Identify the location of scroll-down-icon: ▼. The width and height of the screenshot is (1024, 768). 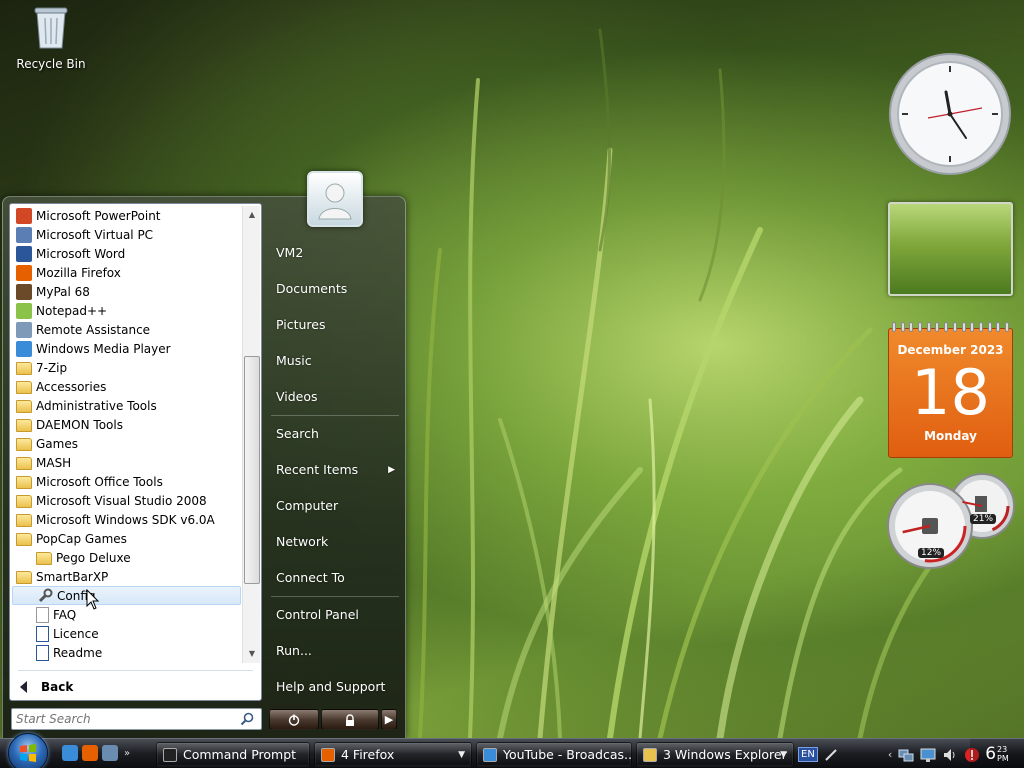
(252, 654).